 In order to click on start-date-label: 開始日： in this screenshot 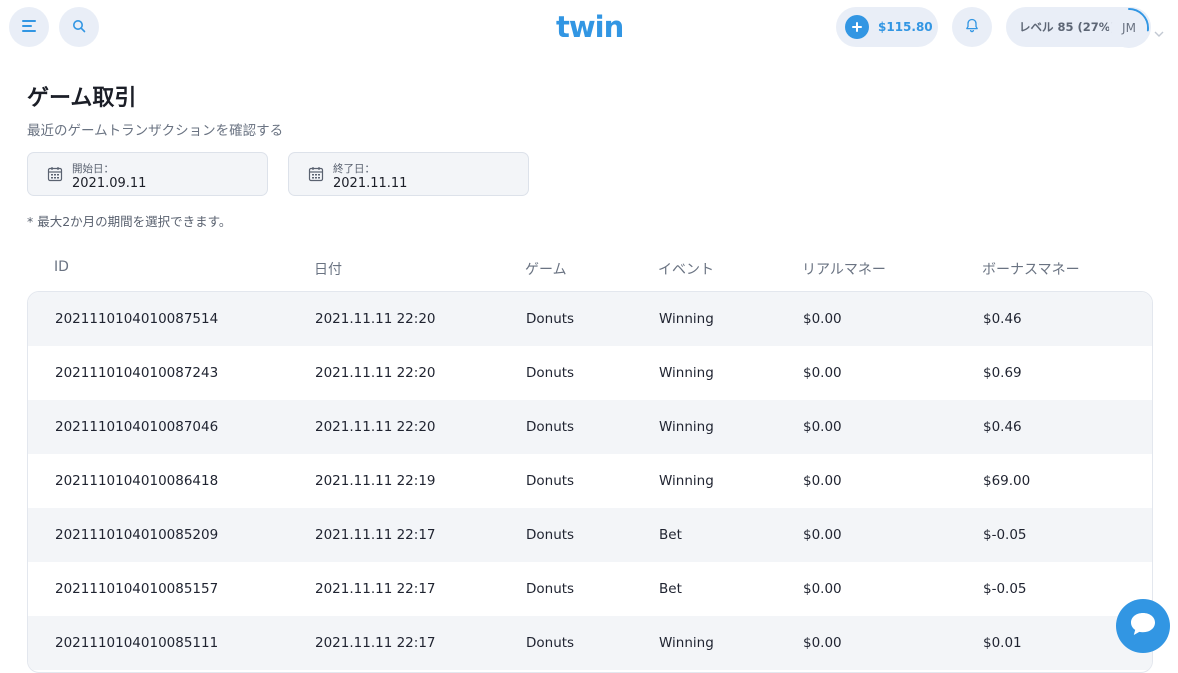, I will do `click(93, 169)`.